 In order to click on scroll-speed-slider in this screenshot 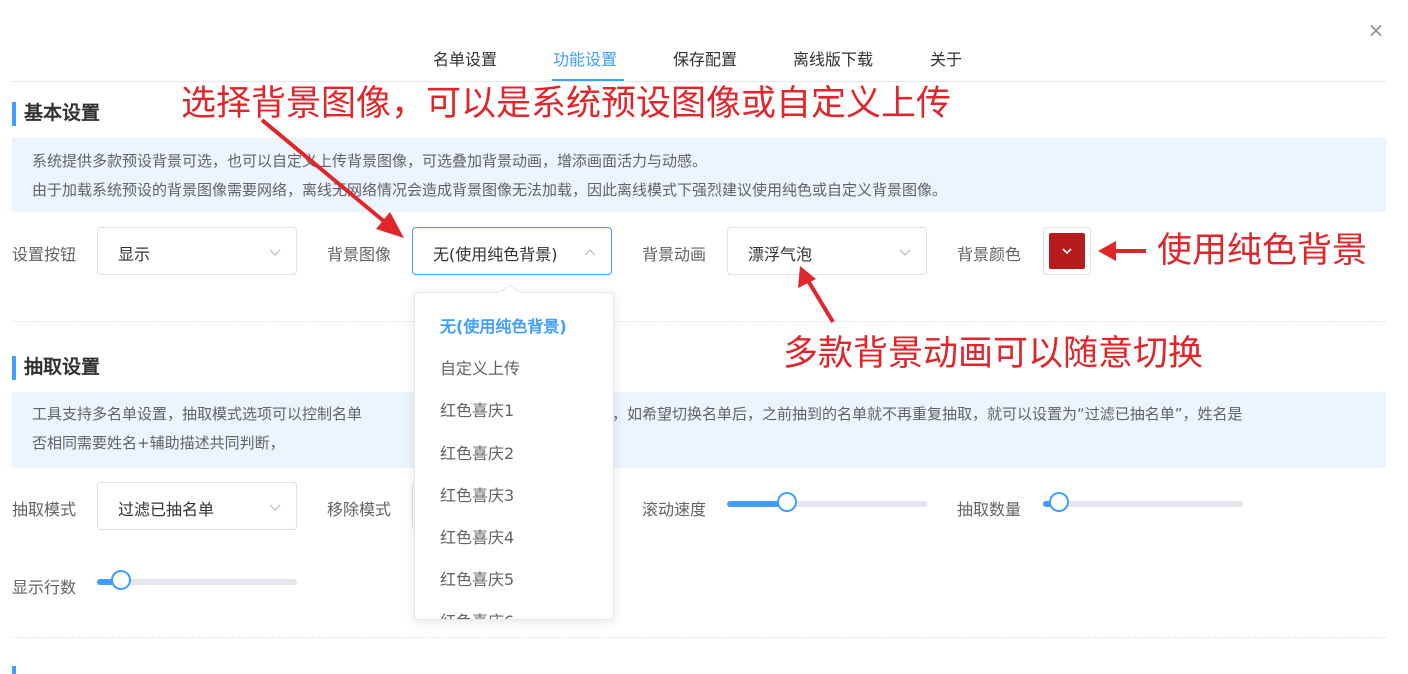, I will do `click(827, 502)`.